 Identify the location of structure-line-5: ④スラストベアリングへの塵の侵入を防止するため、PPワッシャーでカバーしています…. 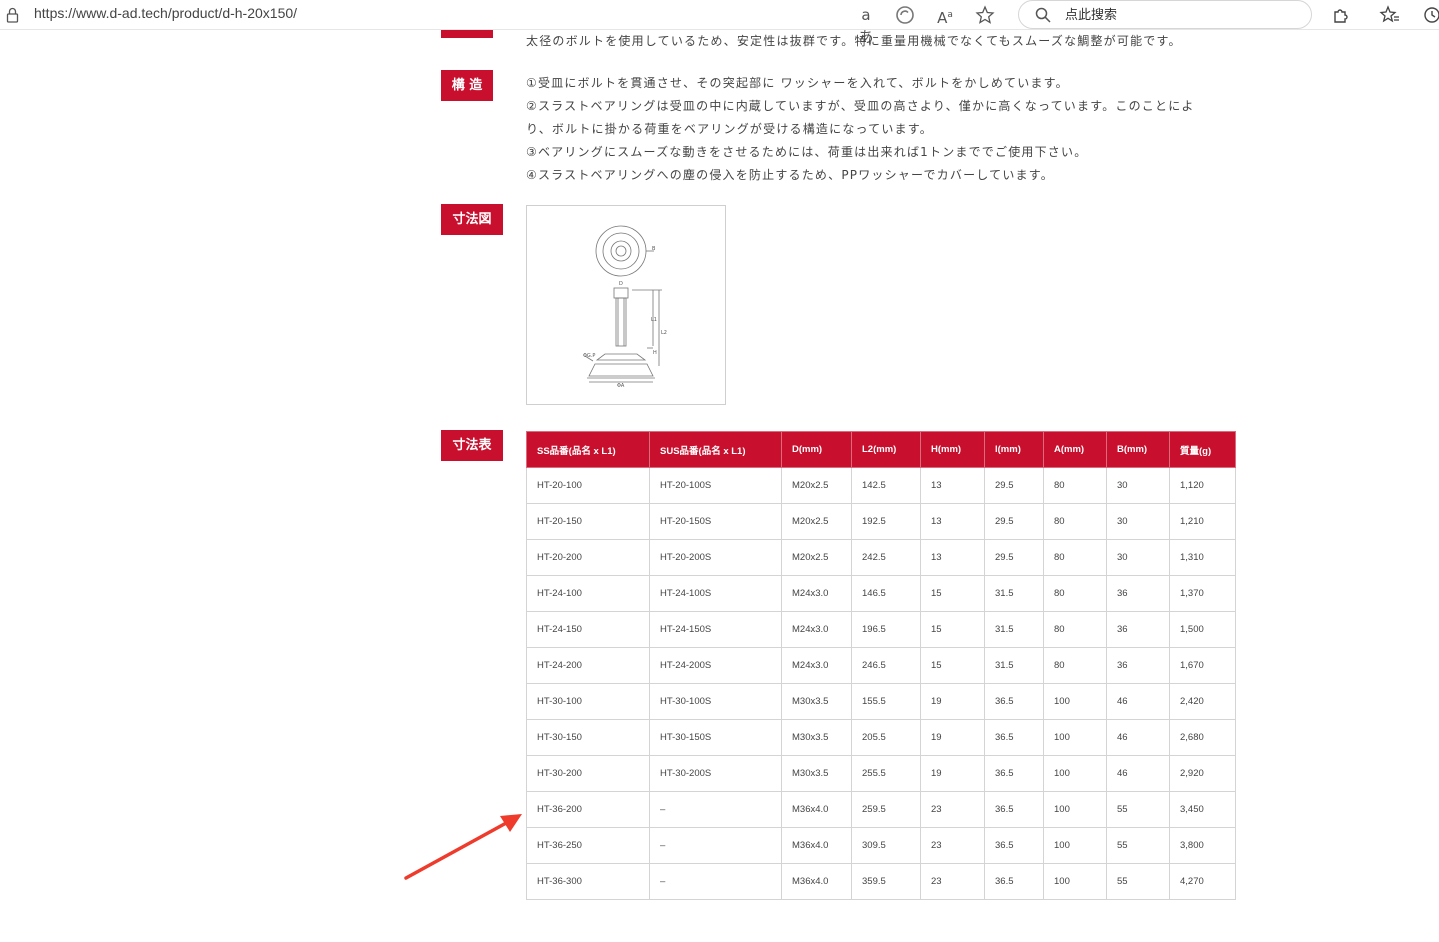
(790, 175).